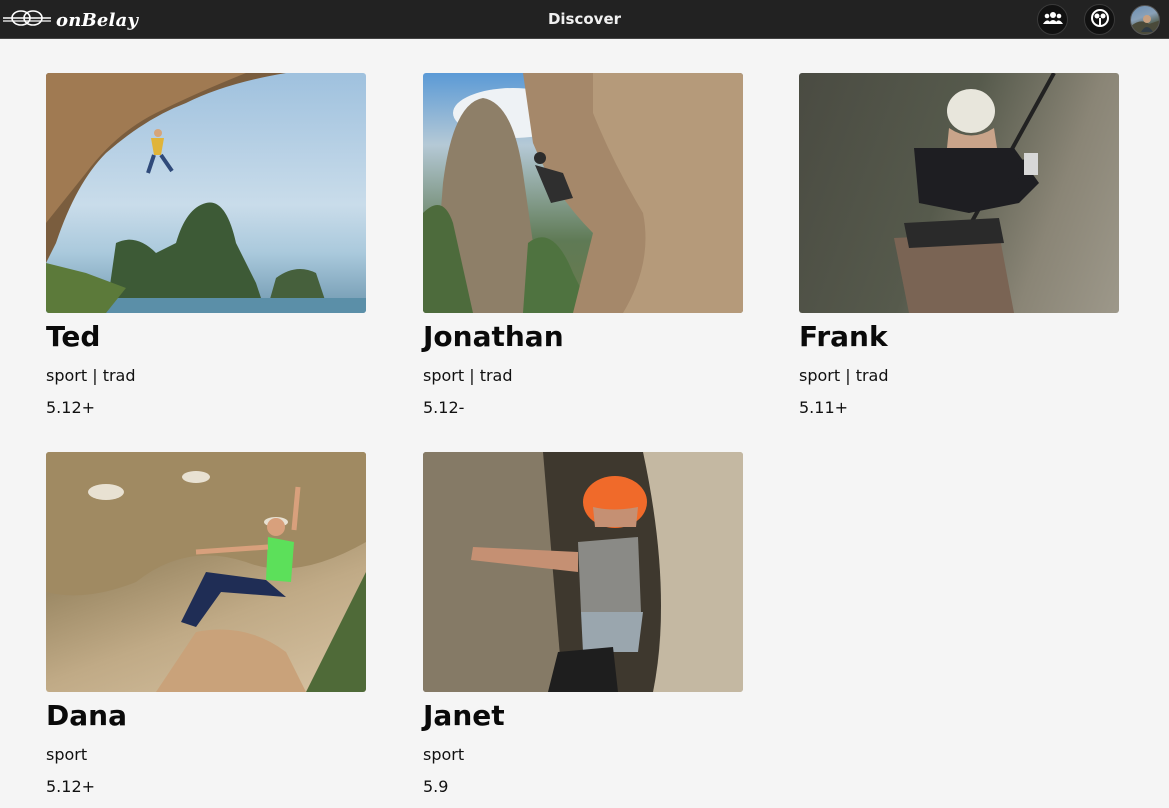  I want to click on climber-grade: 5.9, so click(436, 786).